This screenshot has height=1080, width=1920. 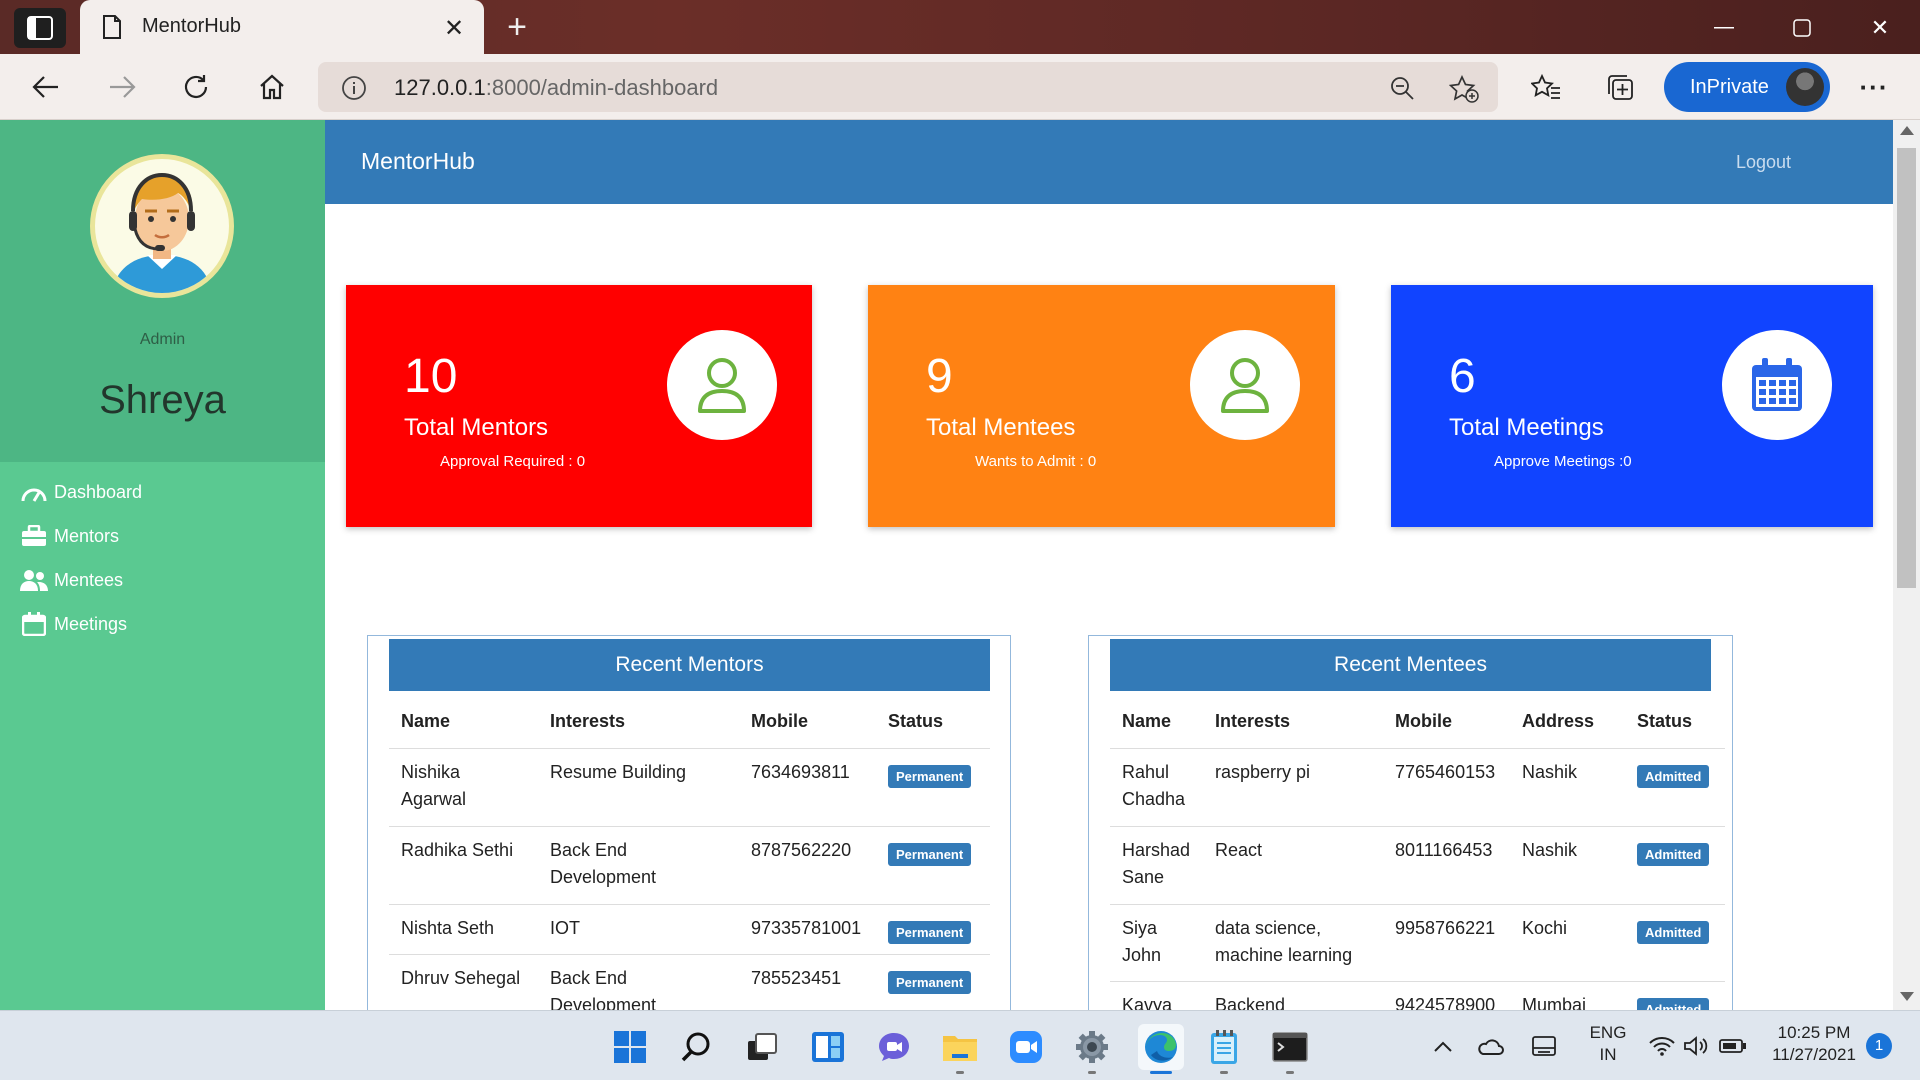 I want to click on interest-line: data science,, so click(x=1268, y=928).